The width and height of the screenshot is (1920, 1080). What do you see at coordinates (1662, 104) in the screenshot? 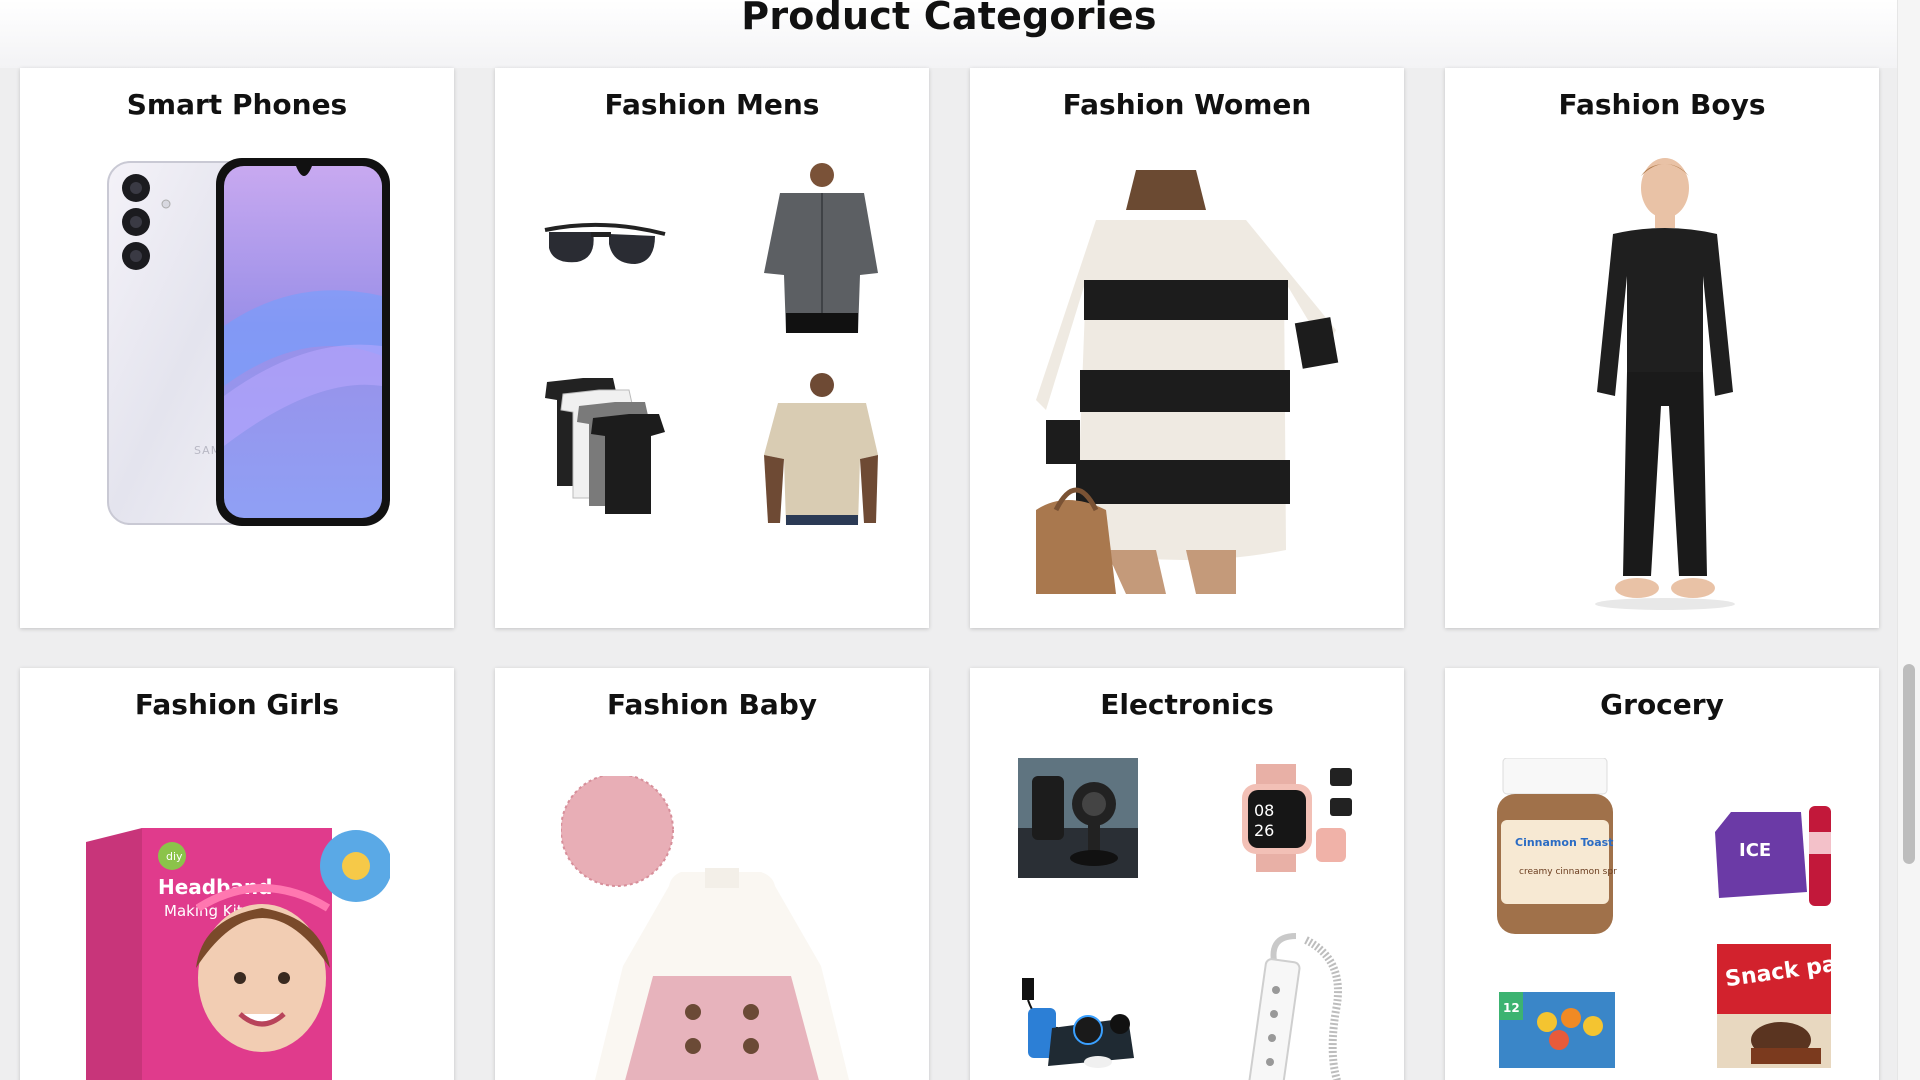
I see `category-title: Fashion Boys` at bounding box center [1662, 104].